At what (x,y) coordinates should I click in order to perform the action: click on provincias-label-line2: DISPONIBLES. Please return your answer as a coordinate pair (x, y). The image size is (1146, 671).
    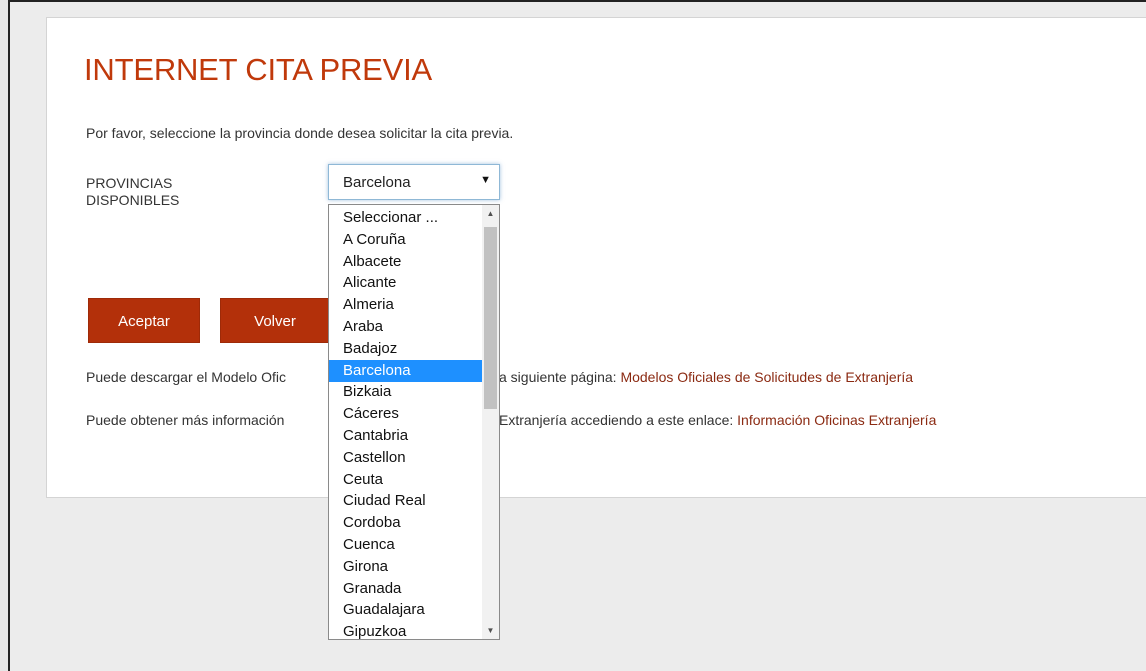
    Looking at the image, I should click on (133, 200).